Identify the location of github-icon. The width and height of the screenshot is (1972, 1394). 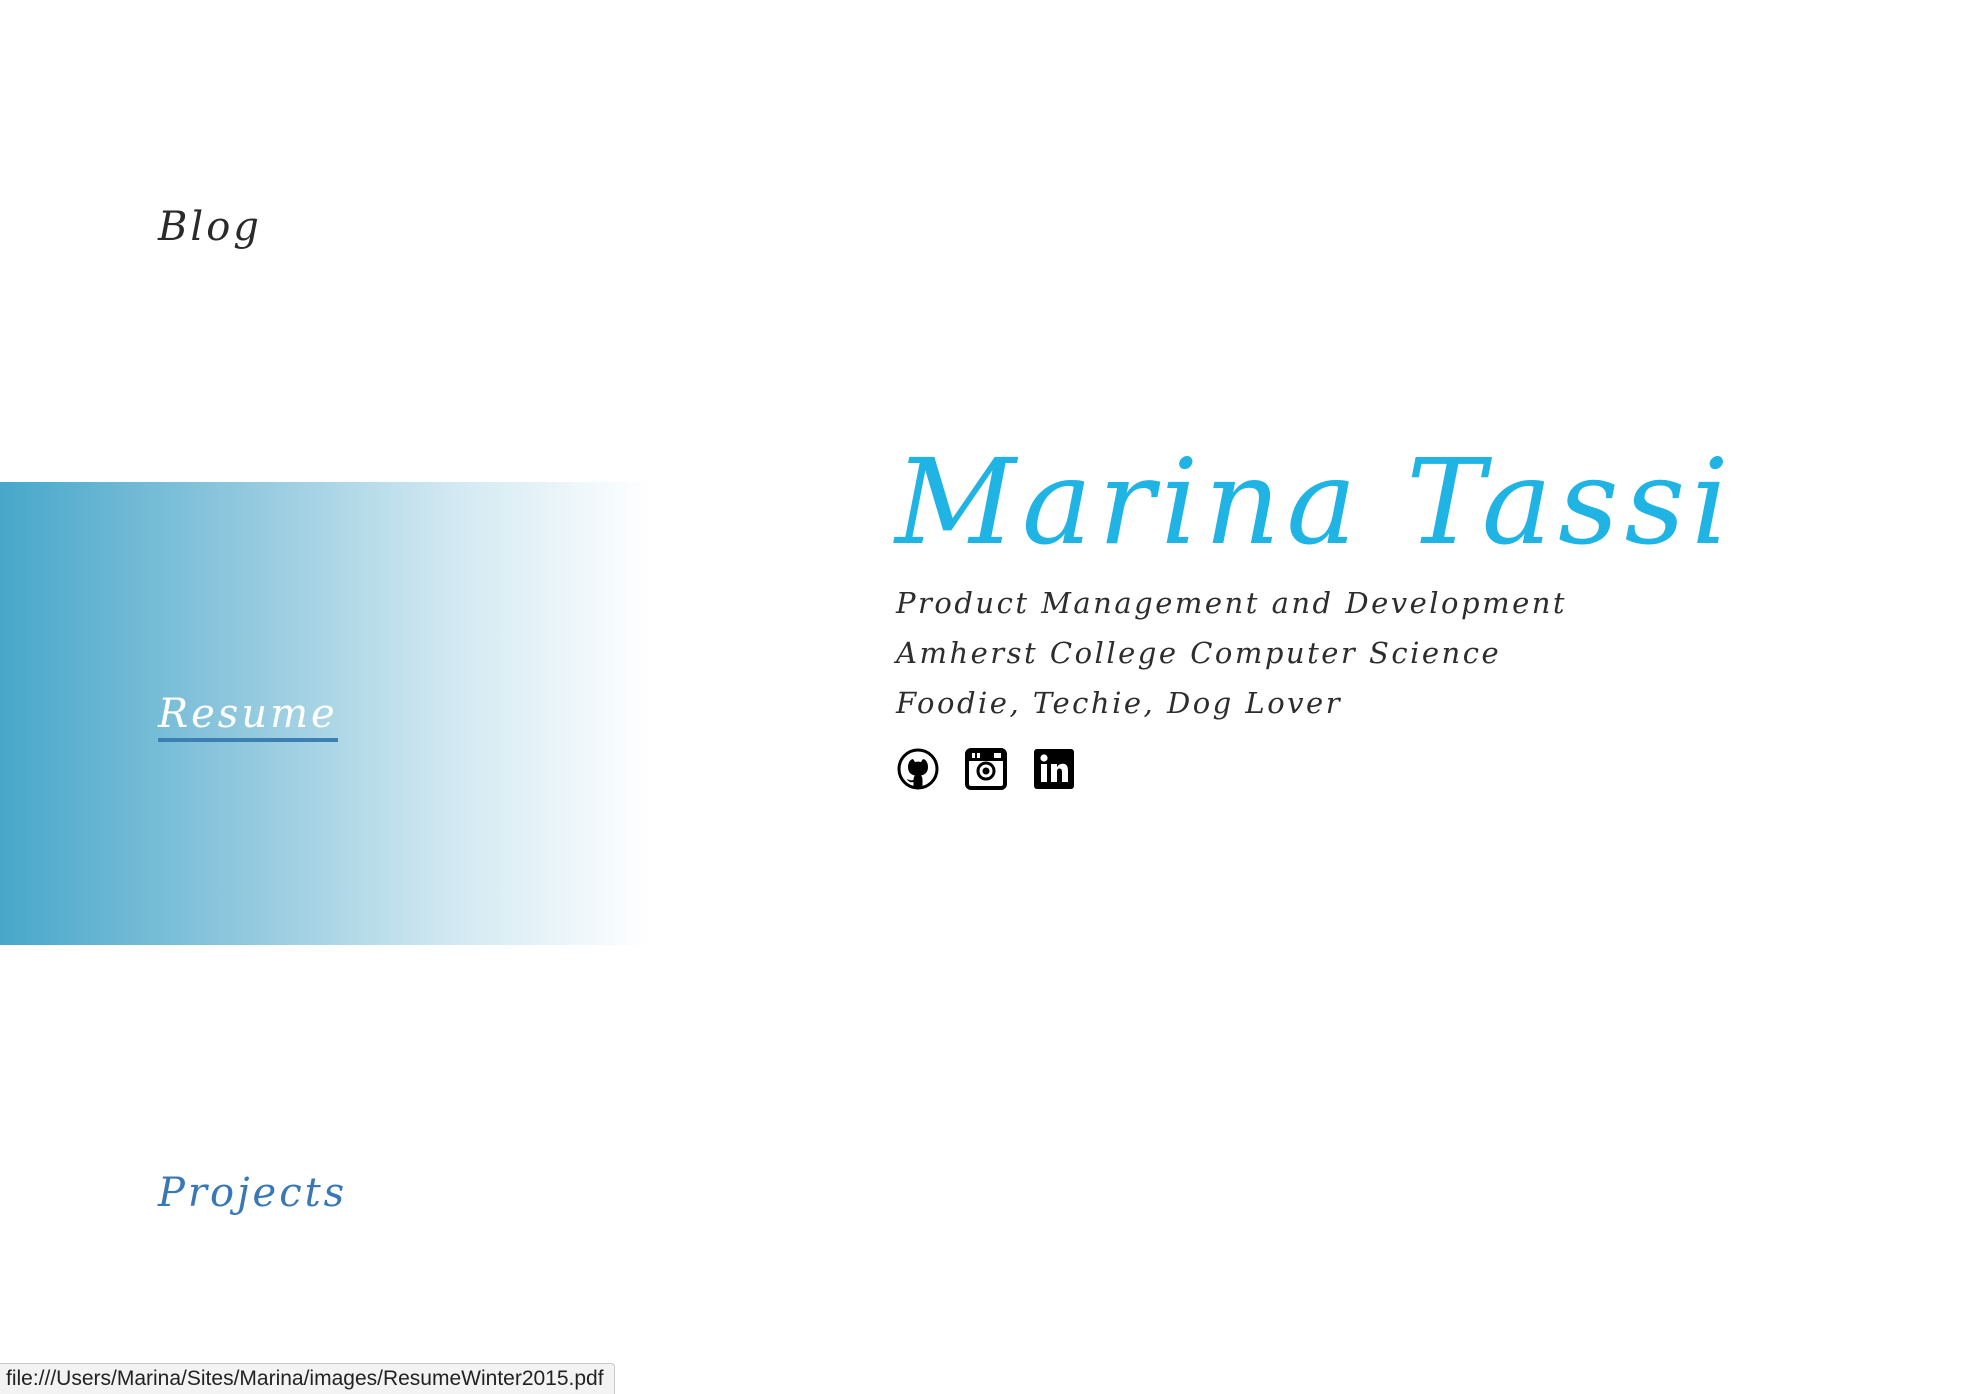
(918, 769).